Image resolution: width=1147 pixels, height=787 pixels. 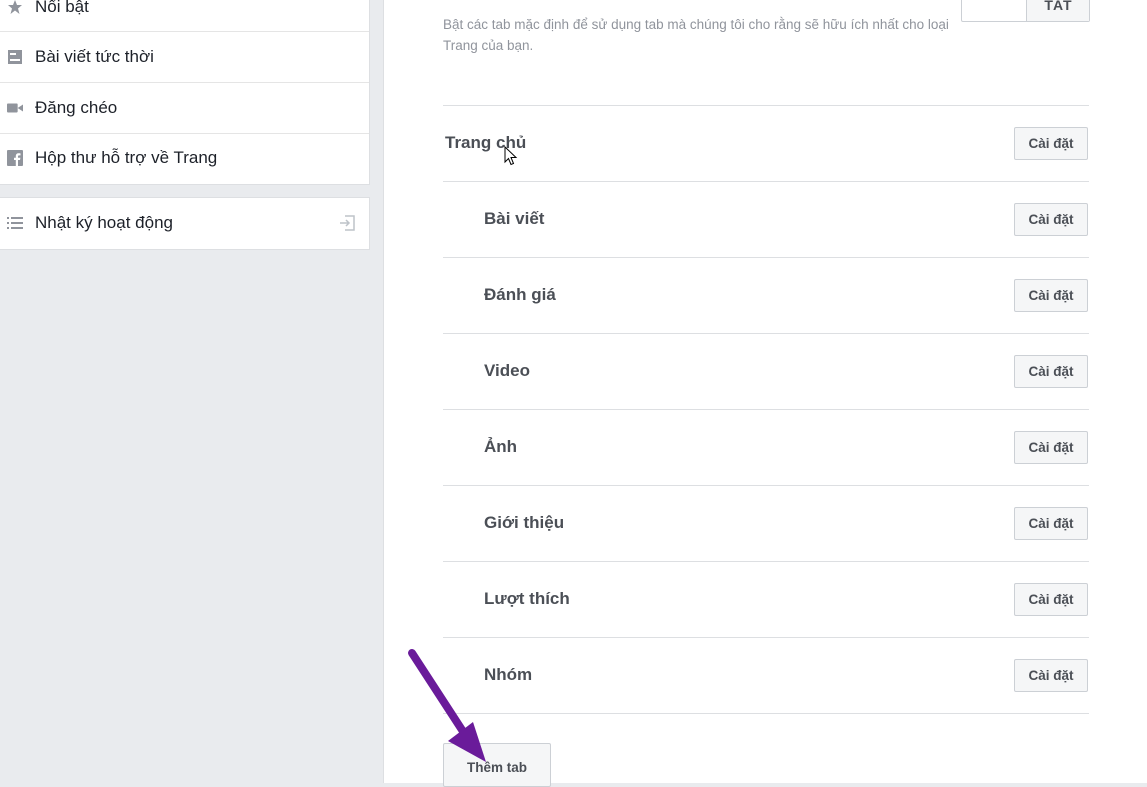 What do you see at coordinates (15, 57) in the screenshot?
I see `instant-article-icon` at bounding box center [15, 57].